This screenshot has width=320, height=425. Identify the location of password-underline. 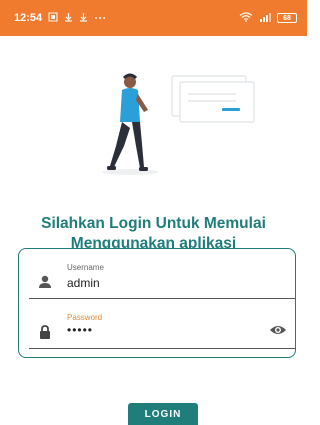
(162, 348).